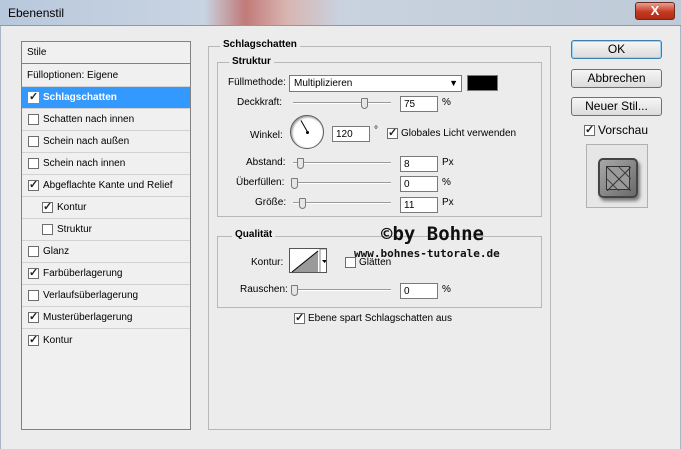  Describe the element at coordinates (106, 252) in the screenshot. I see `style-item-satin: Glanz` at that location.